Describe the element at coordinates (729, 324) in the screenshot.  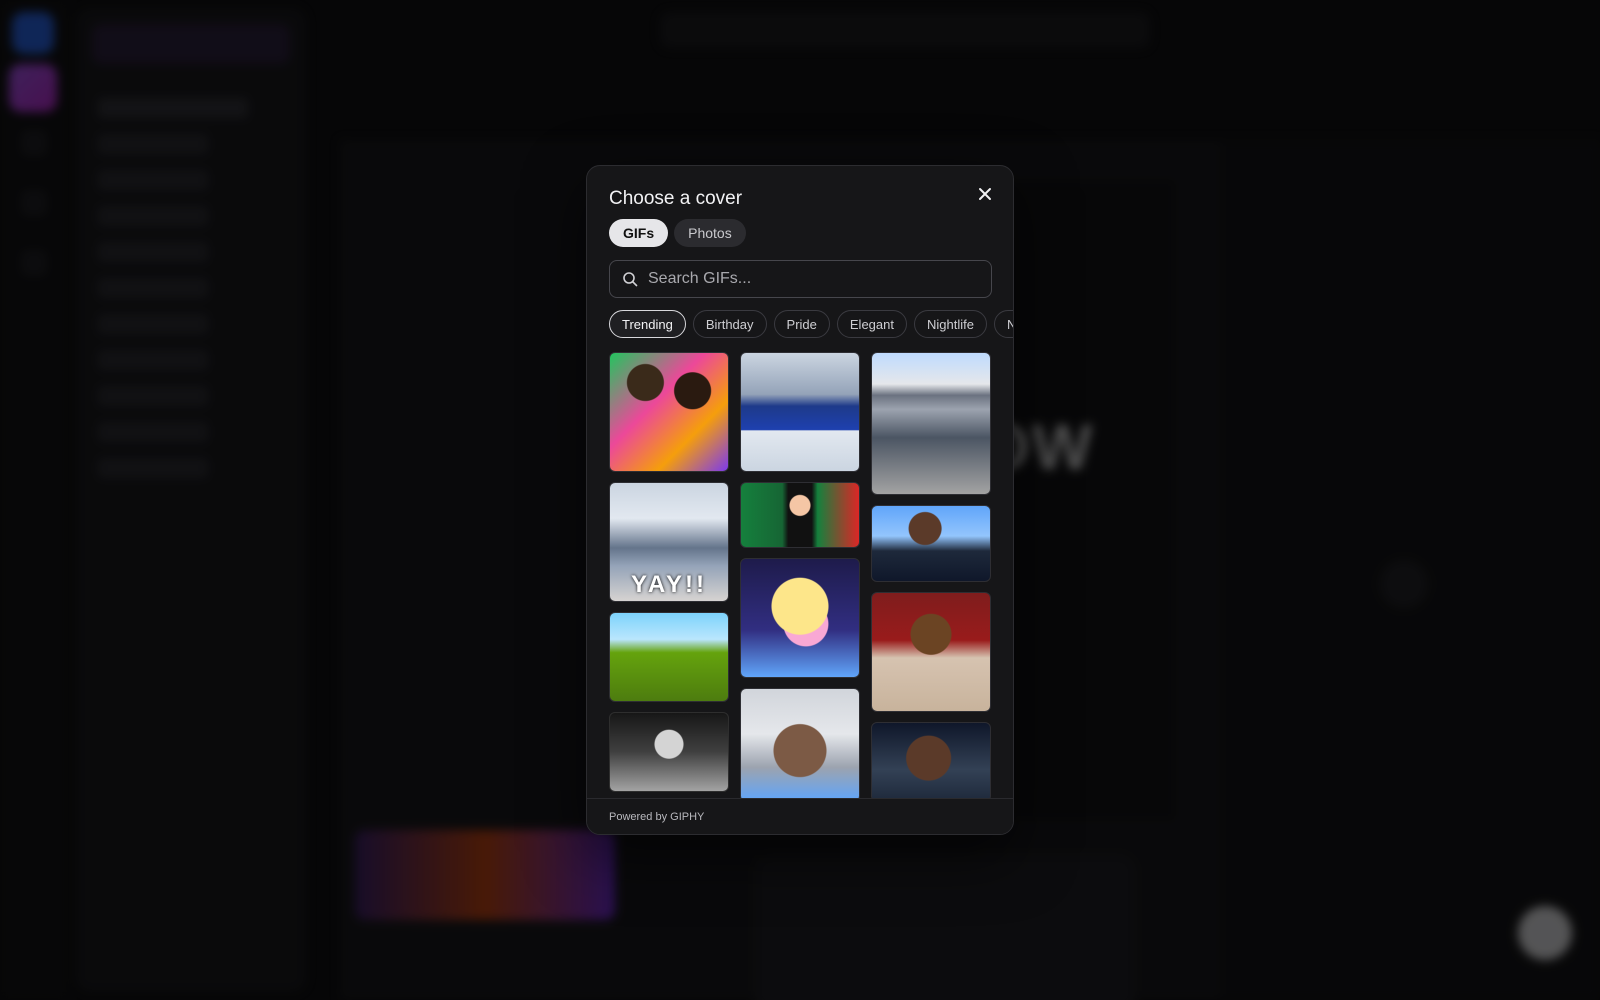
I see `chip-birthday: Birthday` at that location.